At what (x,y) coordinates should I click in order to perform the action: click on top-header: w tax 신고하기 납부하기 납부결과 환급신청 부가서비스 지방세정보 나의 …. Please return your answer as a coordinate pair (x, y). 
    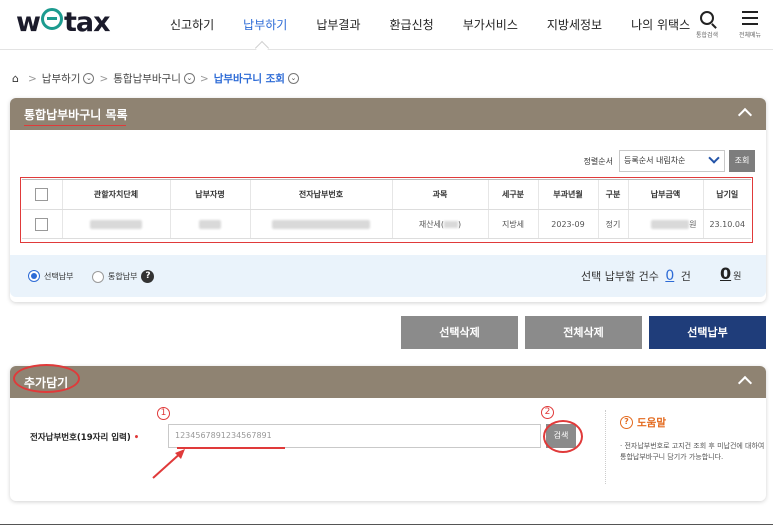
    Looking at the image, I should click on (386, 28).